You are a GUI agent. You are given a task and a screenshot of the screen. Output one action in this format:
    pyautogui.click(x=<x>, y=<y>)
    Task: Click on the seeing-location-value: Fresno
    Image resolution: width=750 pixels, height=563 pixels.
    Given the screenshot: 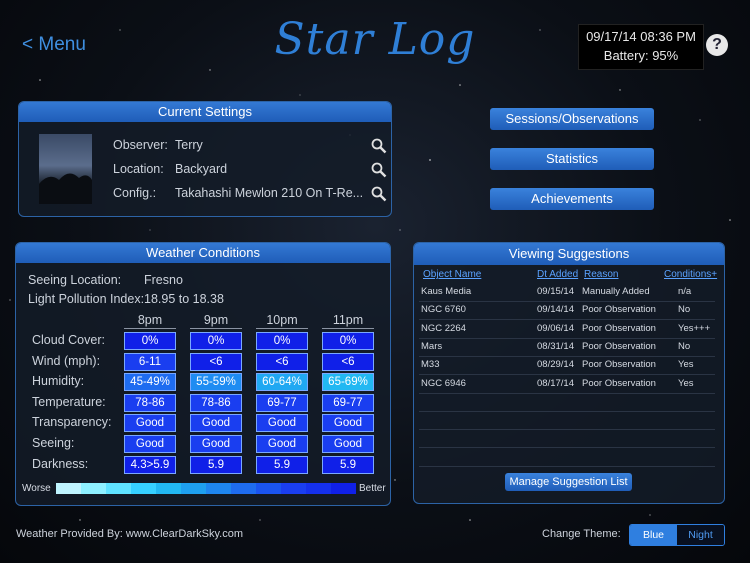 What is the action you would take?
    pyautogui.click(x=163, y=280)
    